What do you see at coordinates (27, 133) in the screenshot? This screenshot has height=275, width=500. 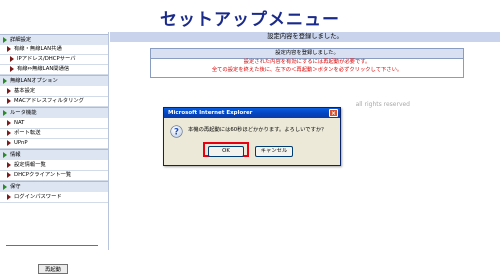 I see `sidebar-item-label: ポート転送` at bounding box center [27, 133].